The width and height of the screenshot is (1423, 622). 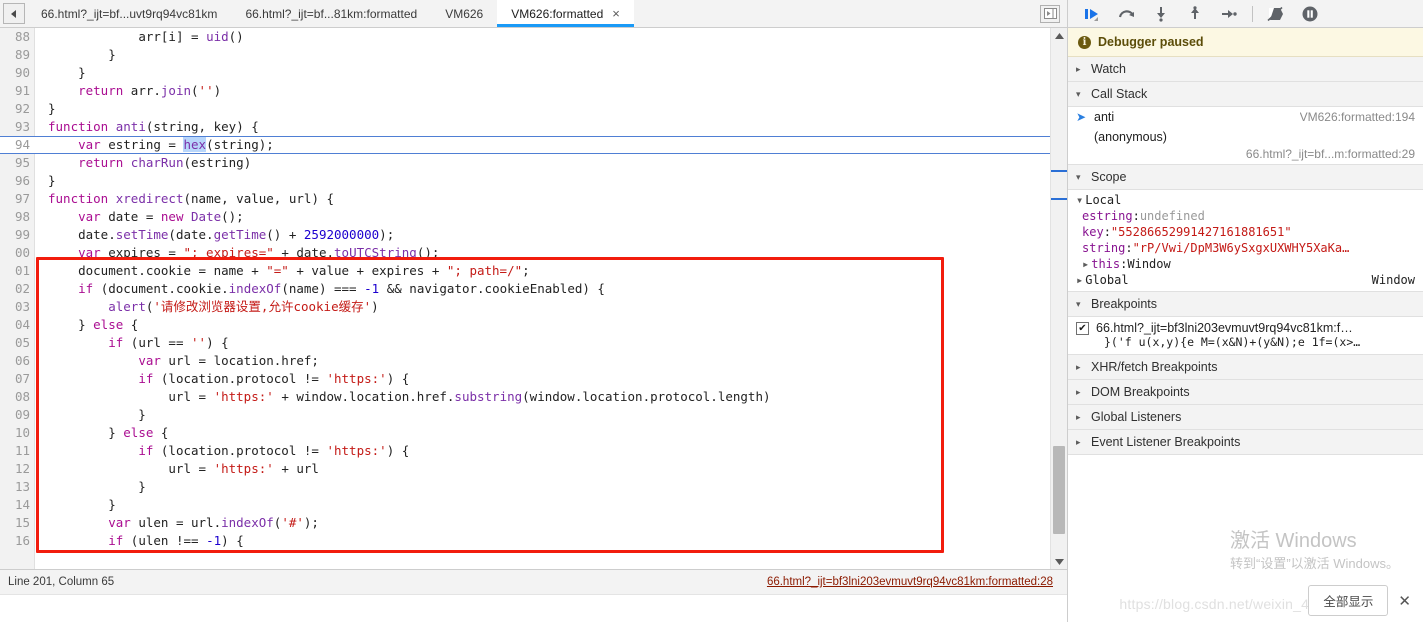 I want to click on line-number: 90, so click(x=17, y=73).